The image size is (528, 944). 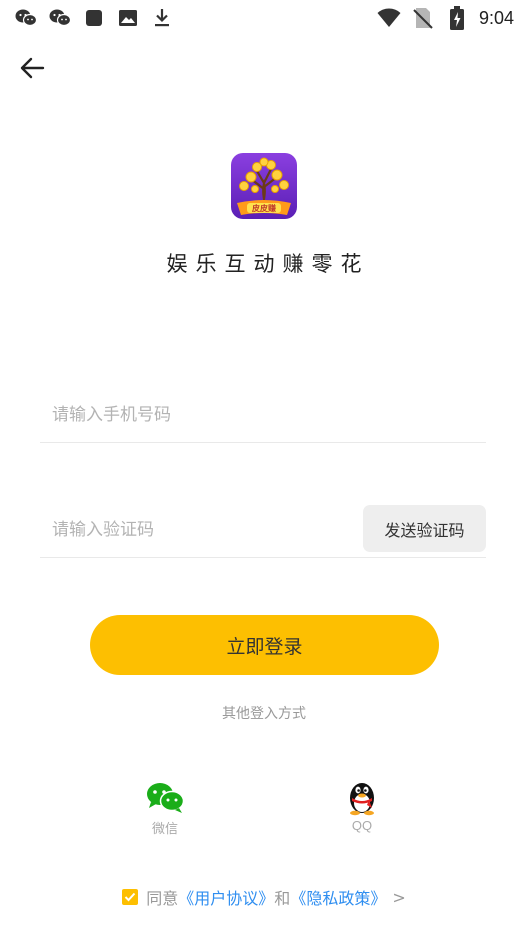 What do you see at coordinates (162, 898) in the screenshot?
I see `agreement-prefix: 同意` at bounding box center [162, 898].